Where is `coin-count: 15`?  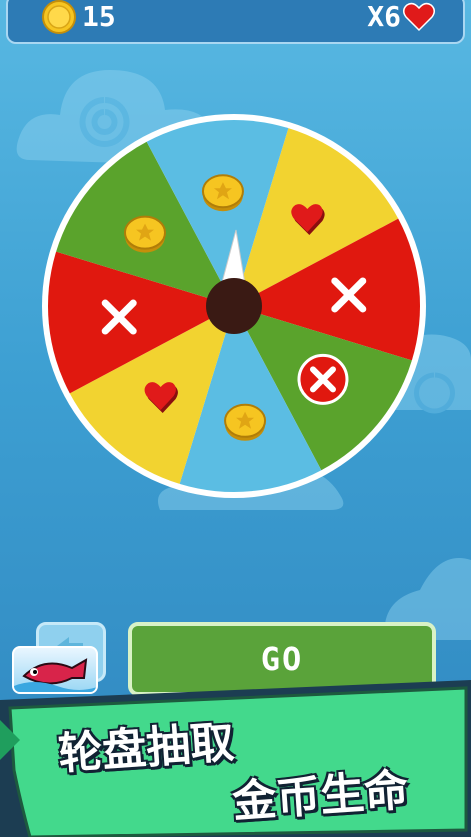 coin-count: 15 is located at coordinates (99, 16).